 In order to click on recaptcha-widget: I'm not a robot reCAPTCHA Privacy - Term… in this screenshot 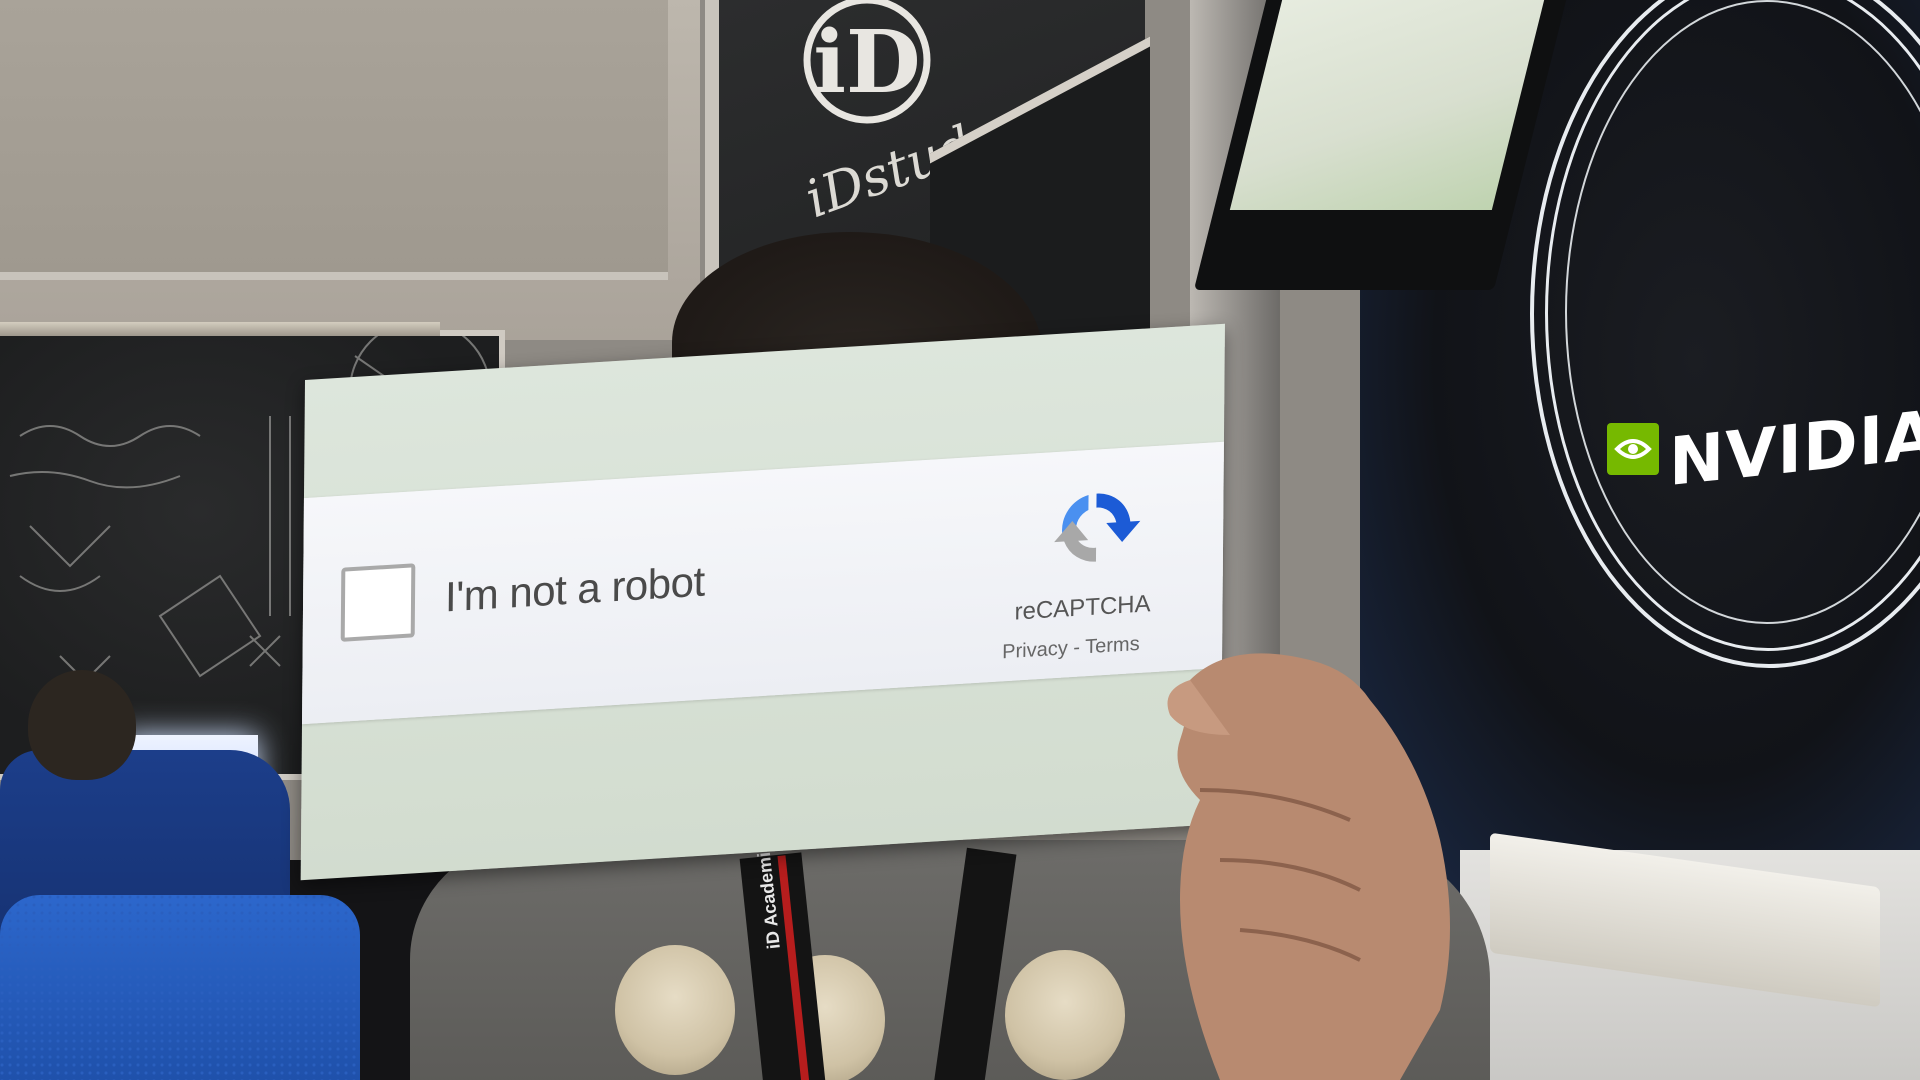, I will do `click(762, 583)`.